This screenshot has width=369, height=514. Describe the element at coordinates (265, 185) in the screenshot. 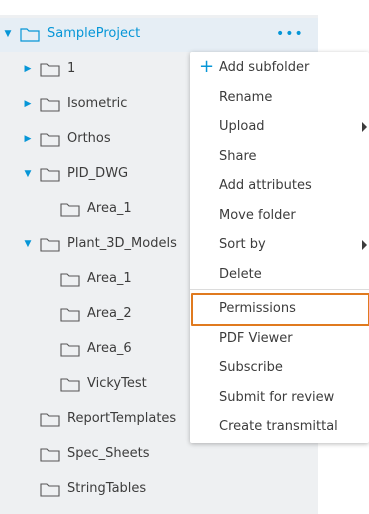

I see `menu-item-label: Add attributes` at that location.